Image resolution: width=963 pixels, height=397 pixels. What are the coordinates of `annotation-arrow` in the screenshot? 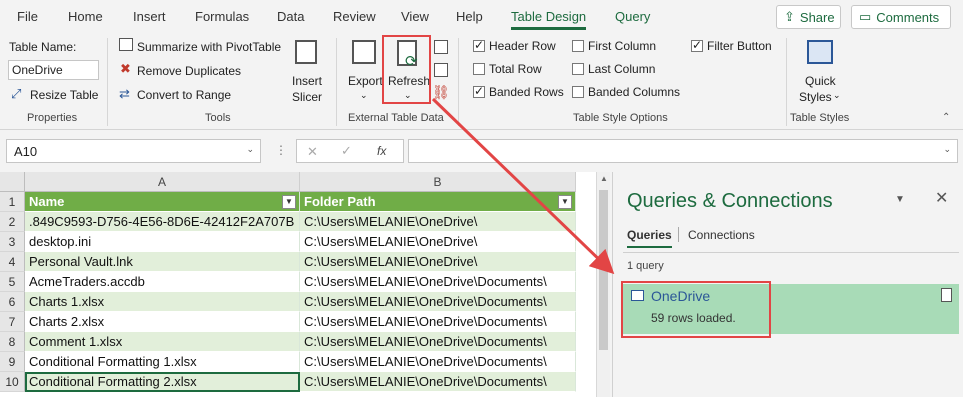 It's located at (523, 186).